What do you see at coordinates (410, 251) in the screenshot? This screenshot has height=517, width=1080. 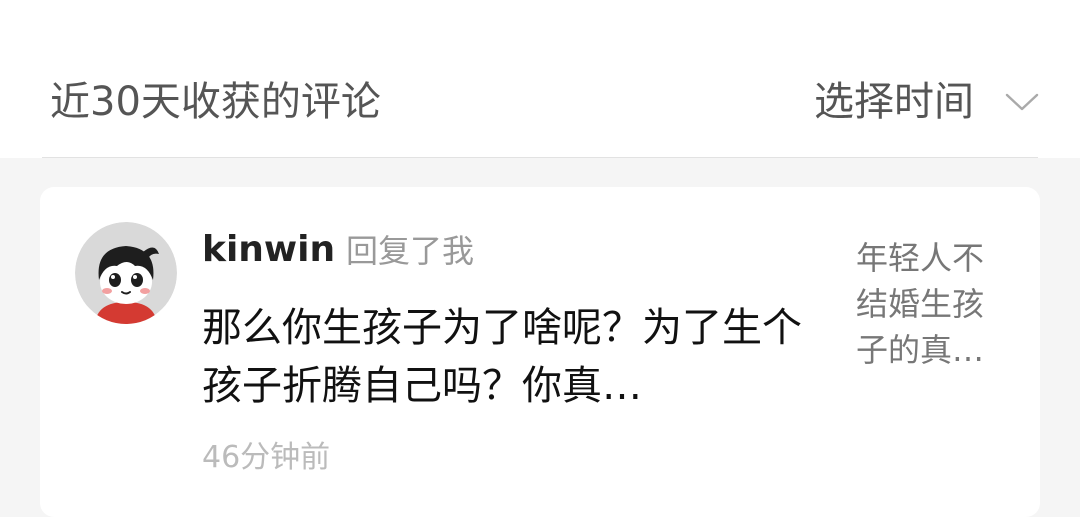 I see `reply-hint: 回复了我` at bounding box center [410, 251].